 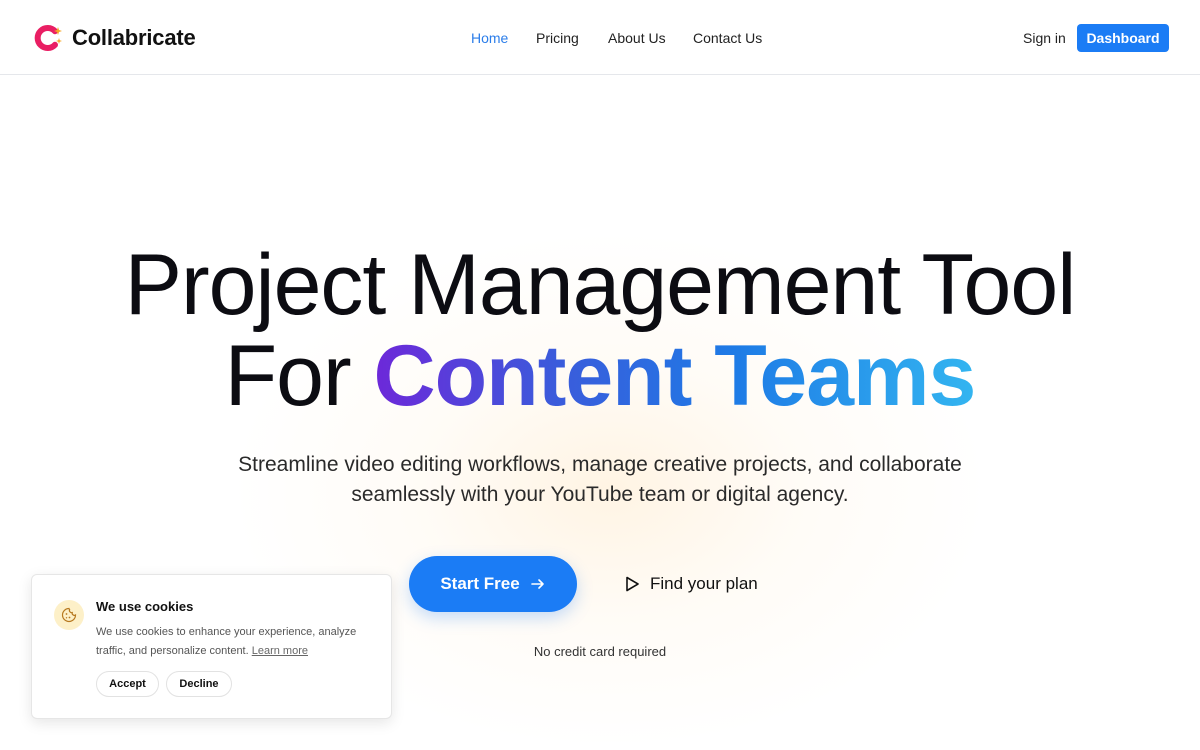 I want to click on hero-title-line2: For Content Teams, so click(x=600, y=376).